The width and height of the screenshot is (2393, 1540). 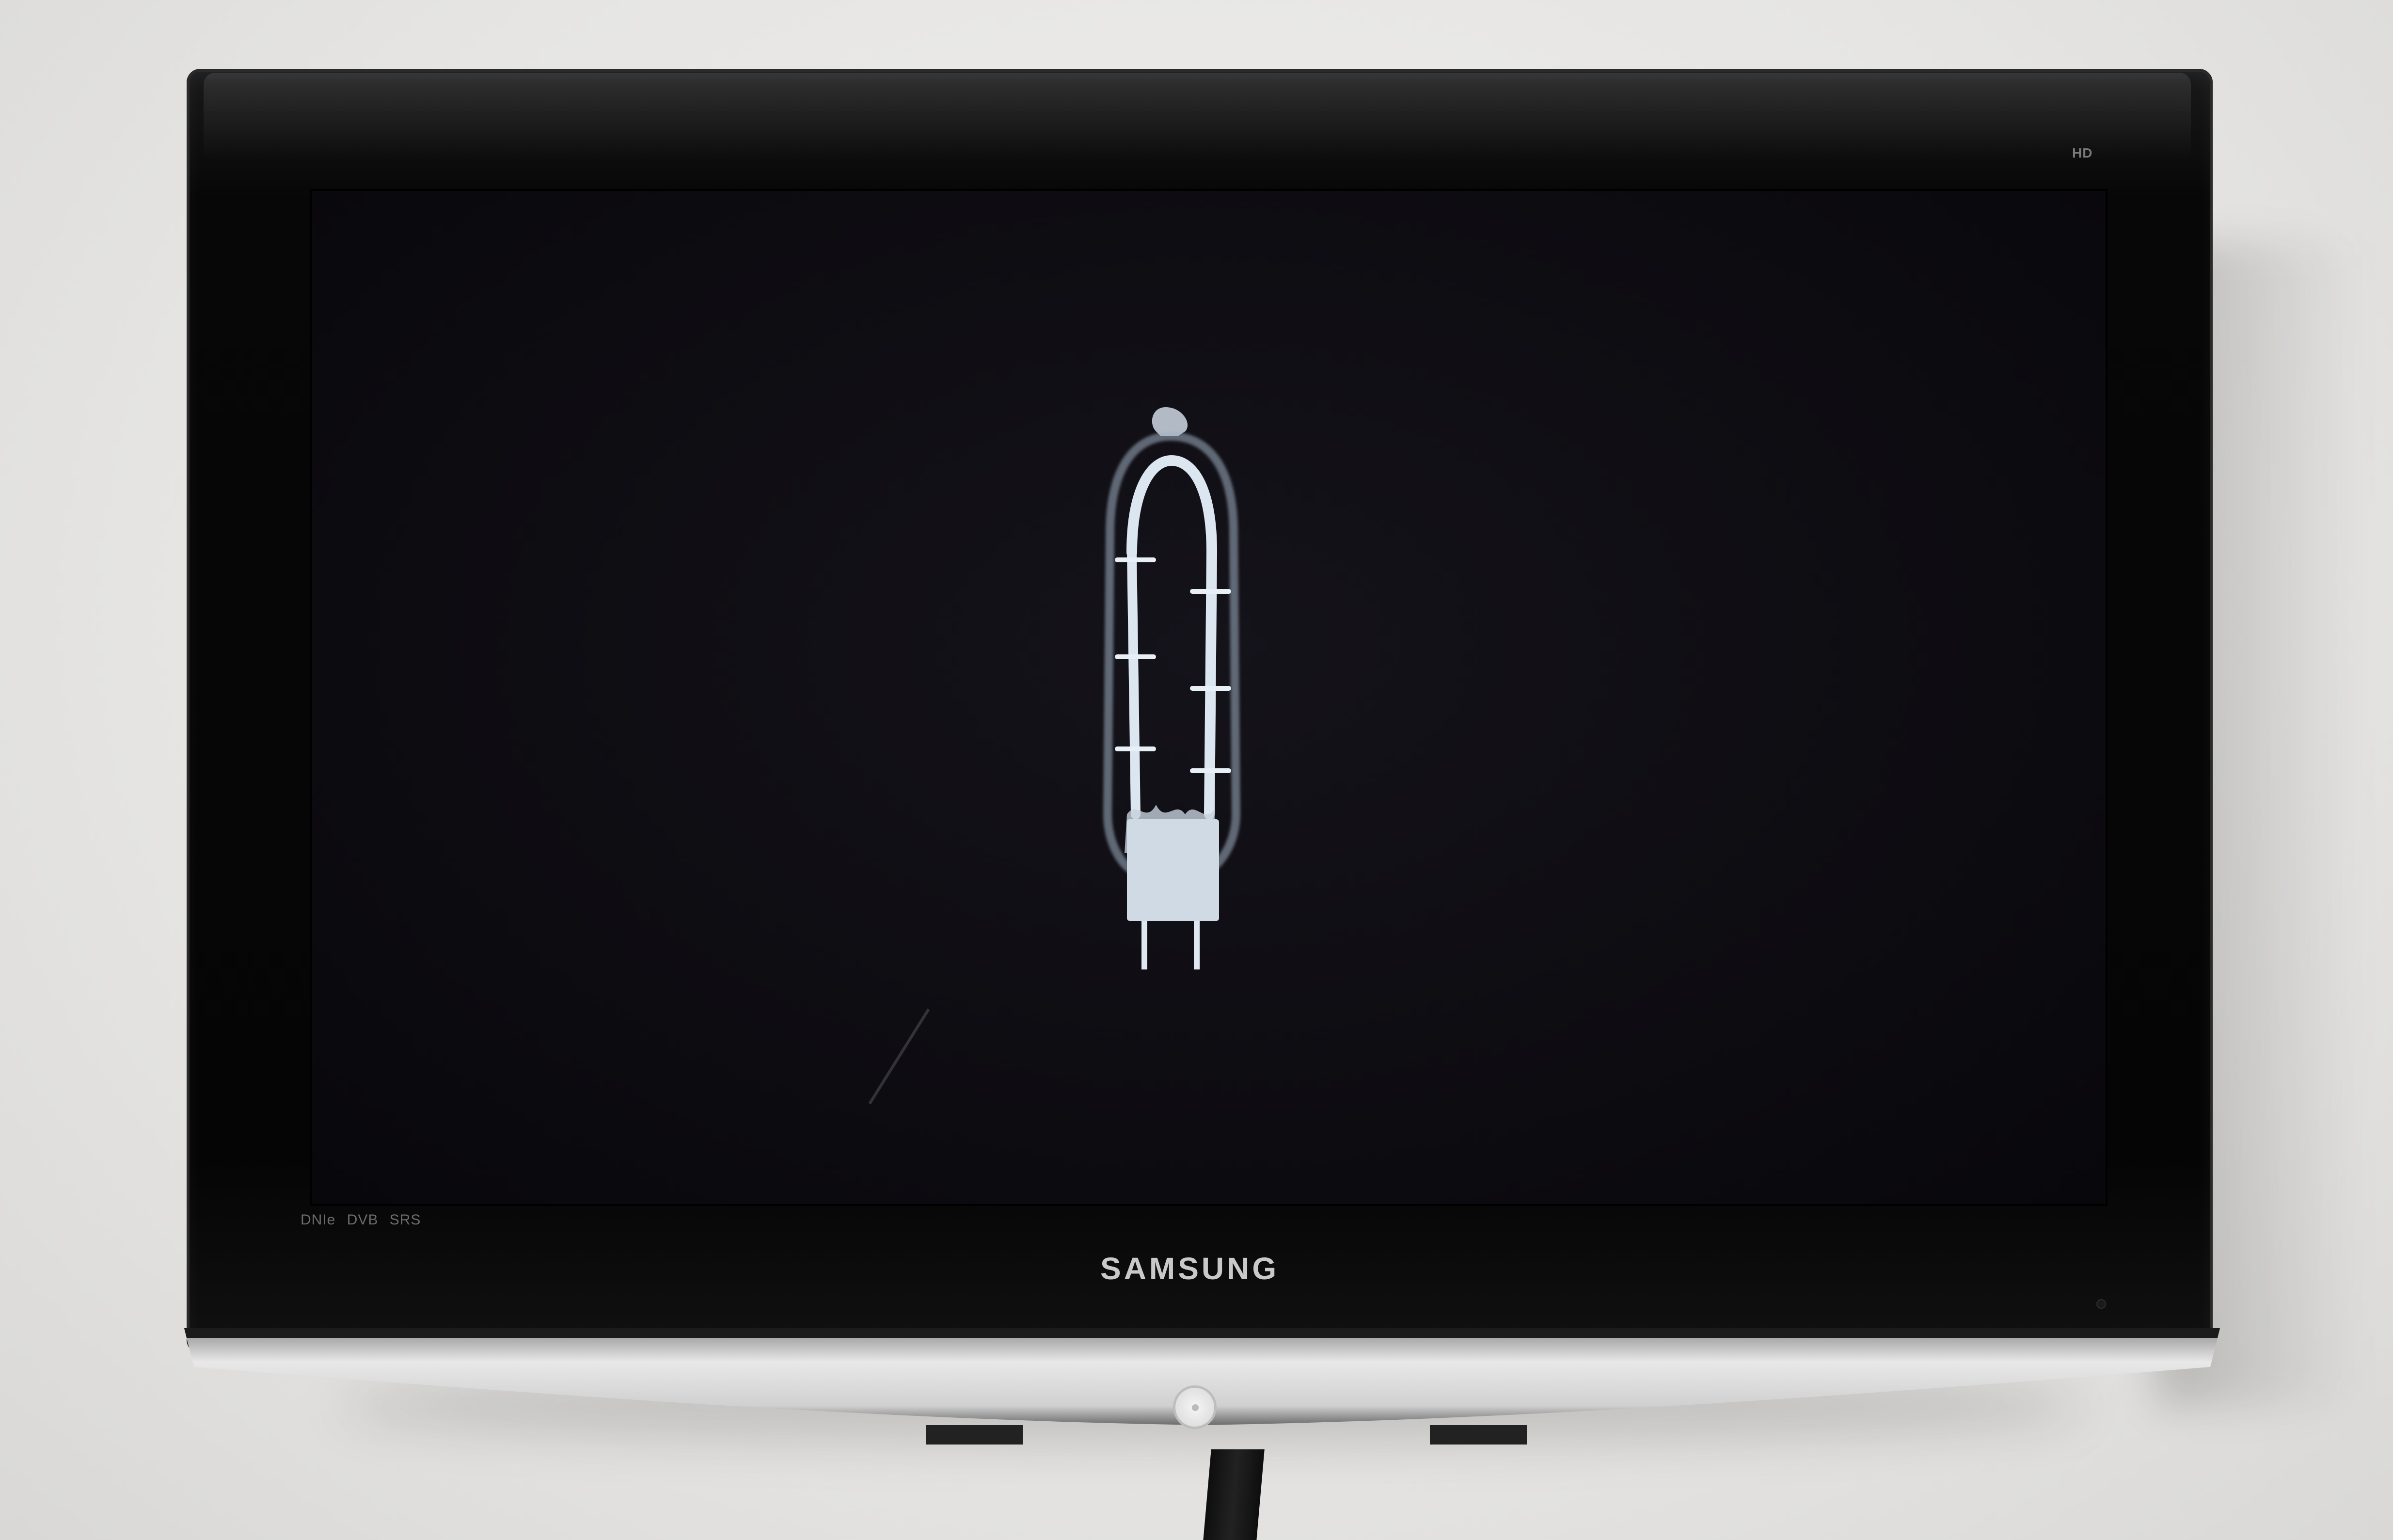 I want to click on feature-badge: SRS, so click(x=405, y=1220).